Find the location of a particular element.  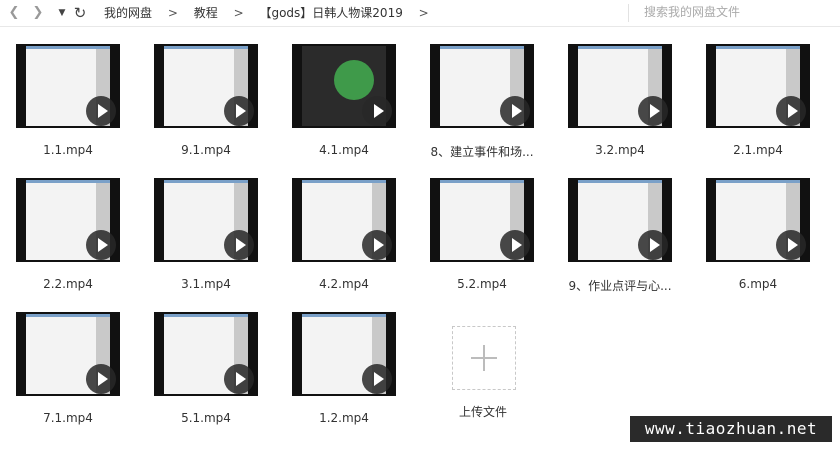

file-item: 1.2.mp4 is located at coordinates (336, 373).